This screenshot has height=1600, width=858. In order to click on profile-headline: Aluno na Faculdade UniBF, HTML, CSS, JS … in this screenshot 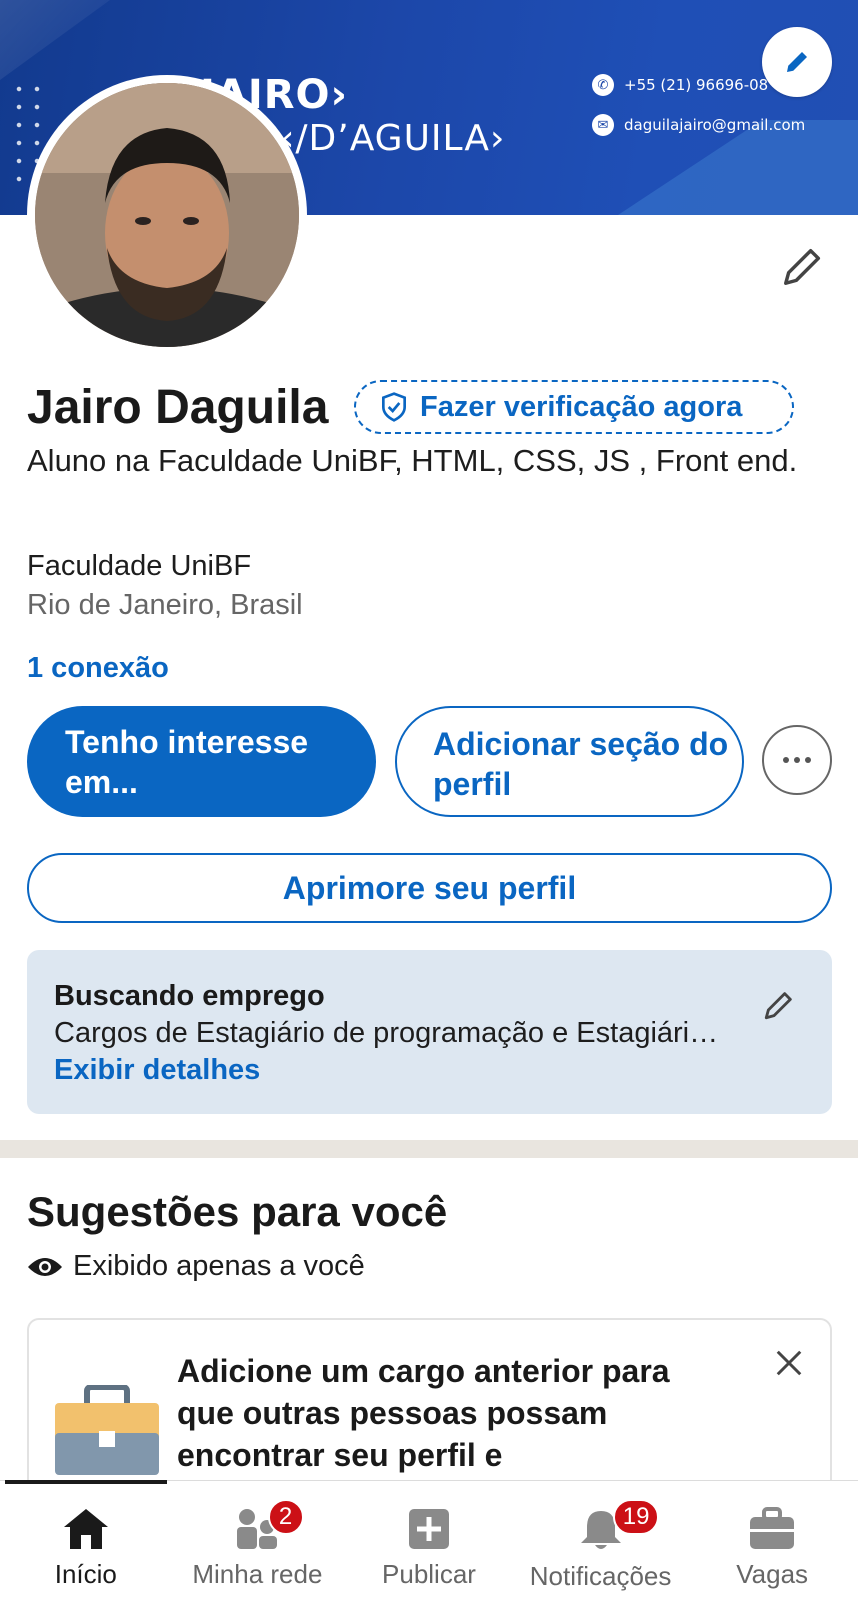, I will do `click(412, 460)`.